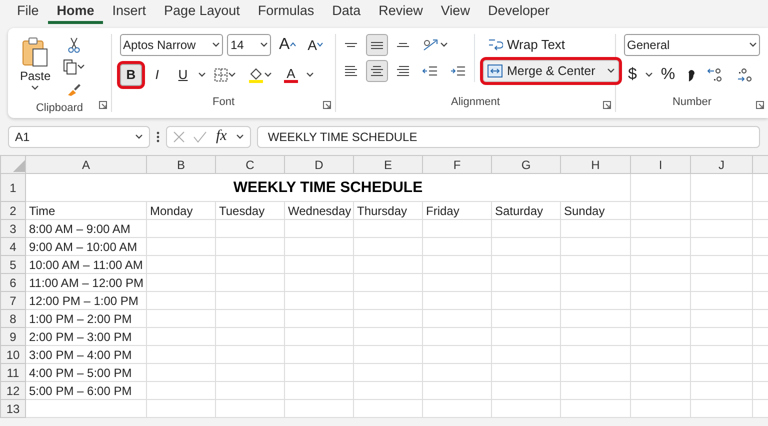 Image resolution: width=768 pixels, height=426 pixels. Describe the element at coordinates (328, 188) in the screenshot. I see `merged-title-cell: WEEKLY TIME SCHEDULE` at that location.